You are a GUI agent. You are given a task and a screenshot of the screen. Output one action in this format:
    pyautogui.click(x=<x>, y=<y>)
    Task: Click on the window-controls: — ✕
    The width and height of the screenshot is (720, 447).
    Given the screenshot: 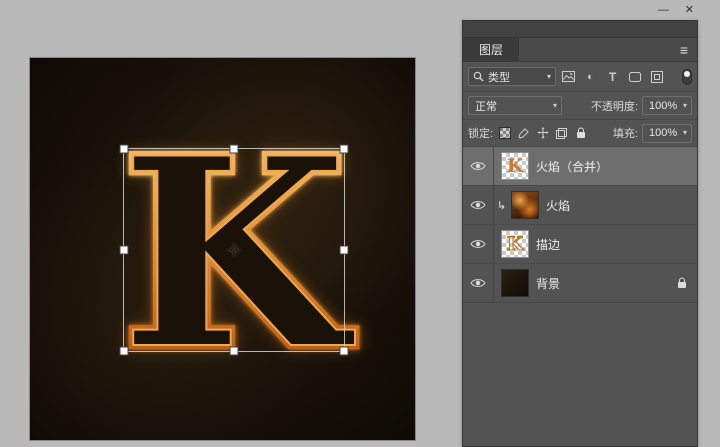 What is the action you would take?
    pyautogui.click(x=676, y=10)
    